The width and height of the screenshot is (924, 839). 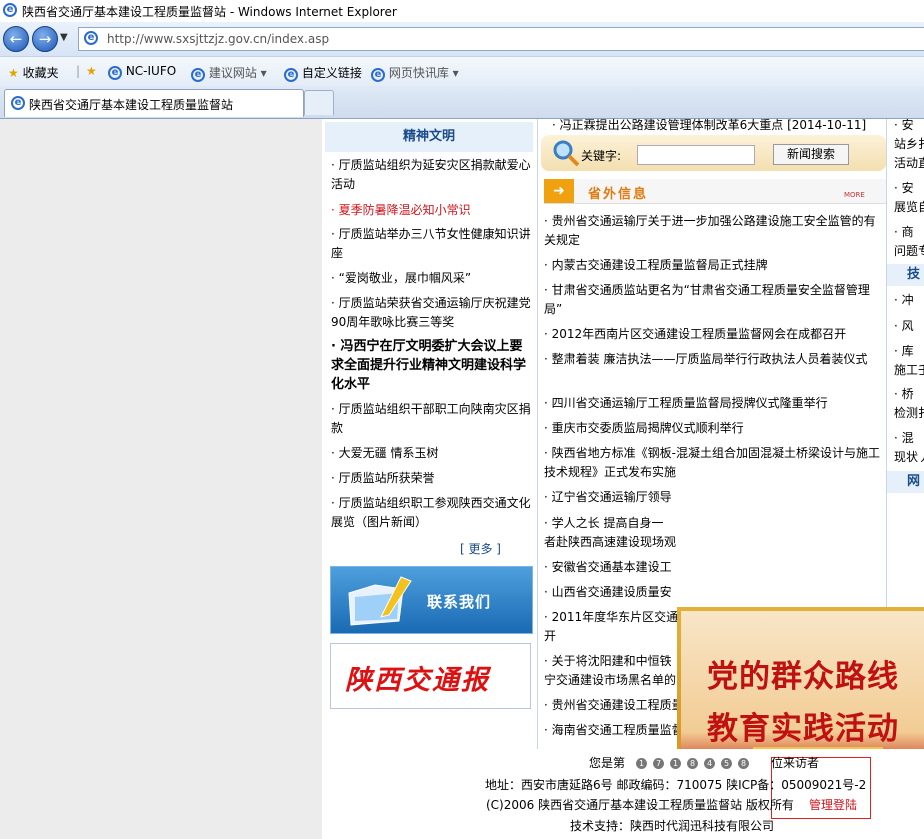 I want to click on news-link-text: 问题专, so click(x=909, y=251).